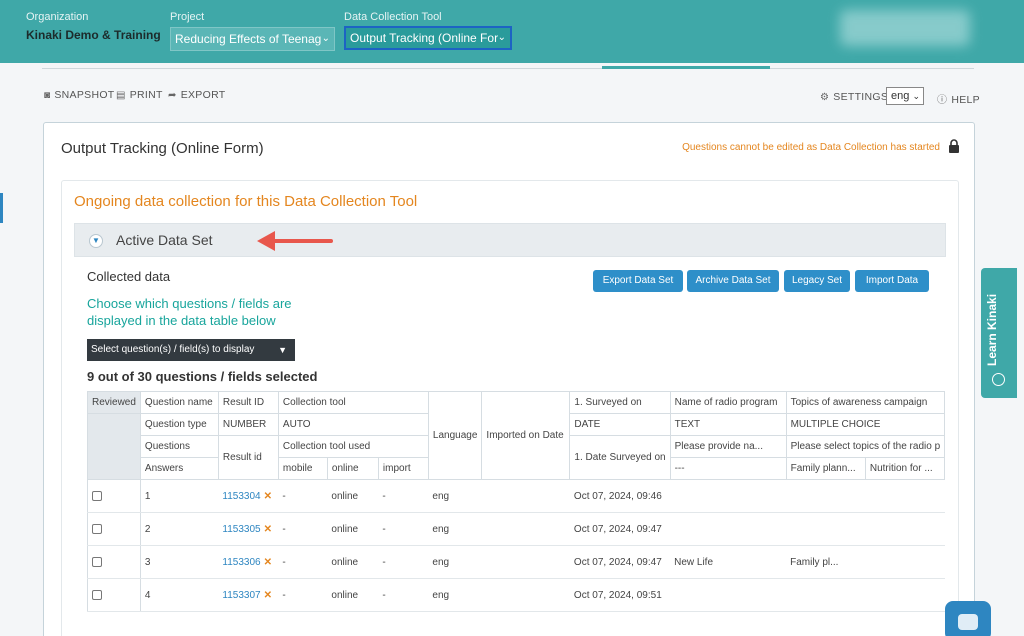 The height and width of the screenshot is (636, 1024). What do you see at coordinates (179, 402) in the screenshot?
I see `question-name-label: Question name` at bounding box center [179, 402].